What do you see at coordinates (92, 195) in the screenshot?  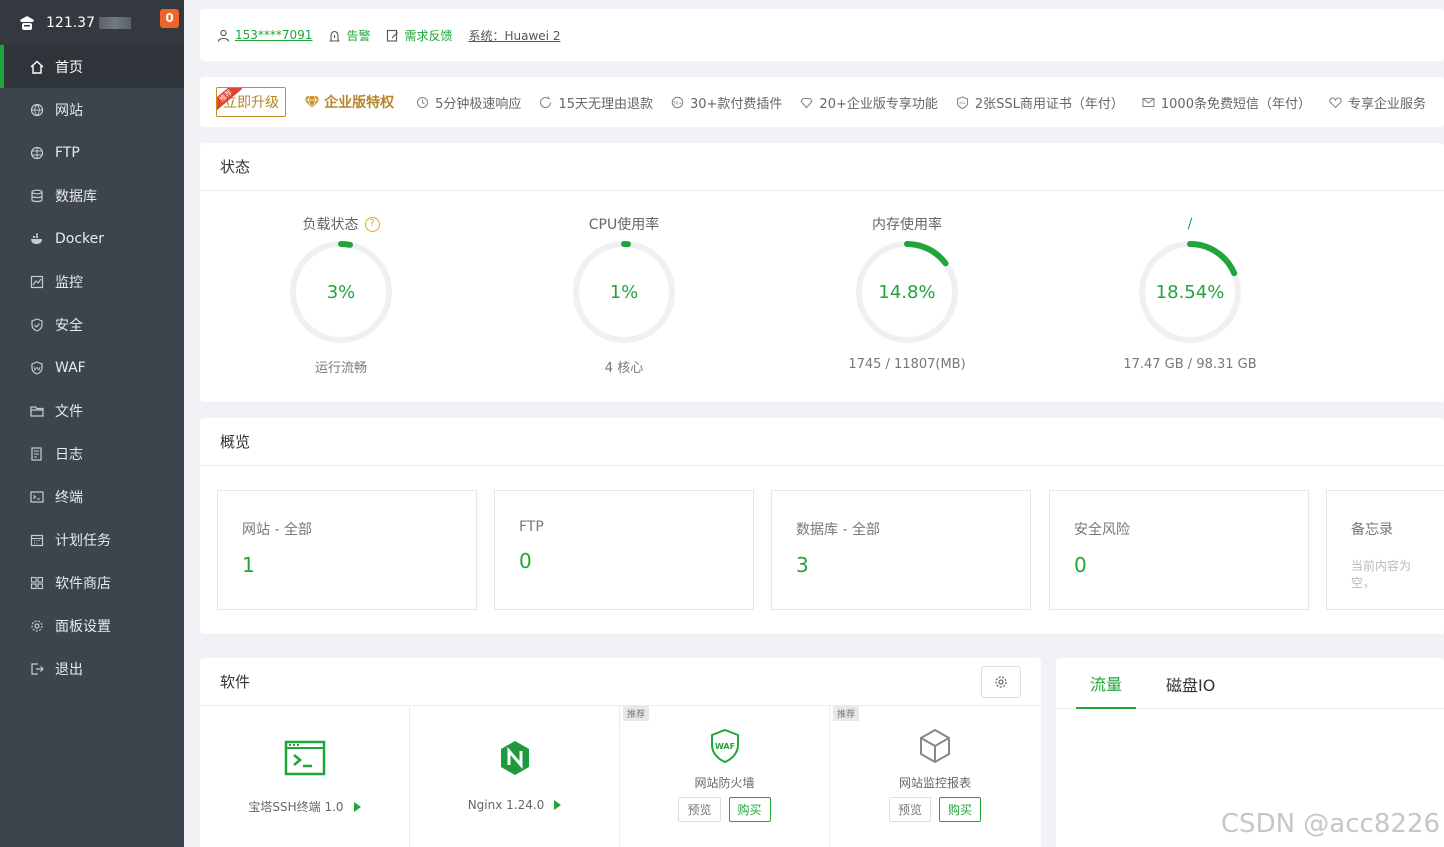 I see `sidebar-item-database: 数据库` at bounding box center [92, 195].